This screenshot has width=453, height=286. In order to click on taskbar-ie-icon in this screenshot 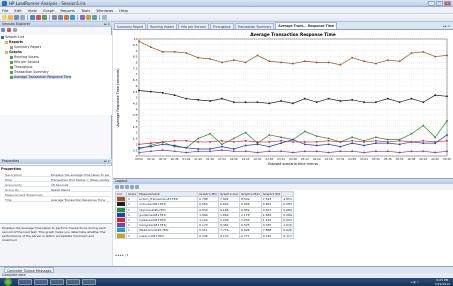, I will do `click(25, 282)`.